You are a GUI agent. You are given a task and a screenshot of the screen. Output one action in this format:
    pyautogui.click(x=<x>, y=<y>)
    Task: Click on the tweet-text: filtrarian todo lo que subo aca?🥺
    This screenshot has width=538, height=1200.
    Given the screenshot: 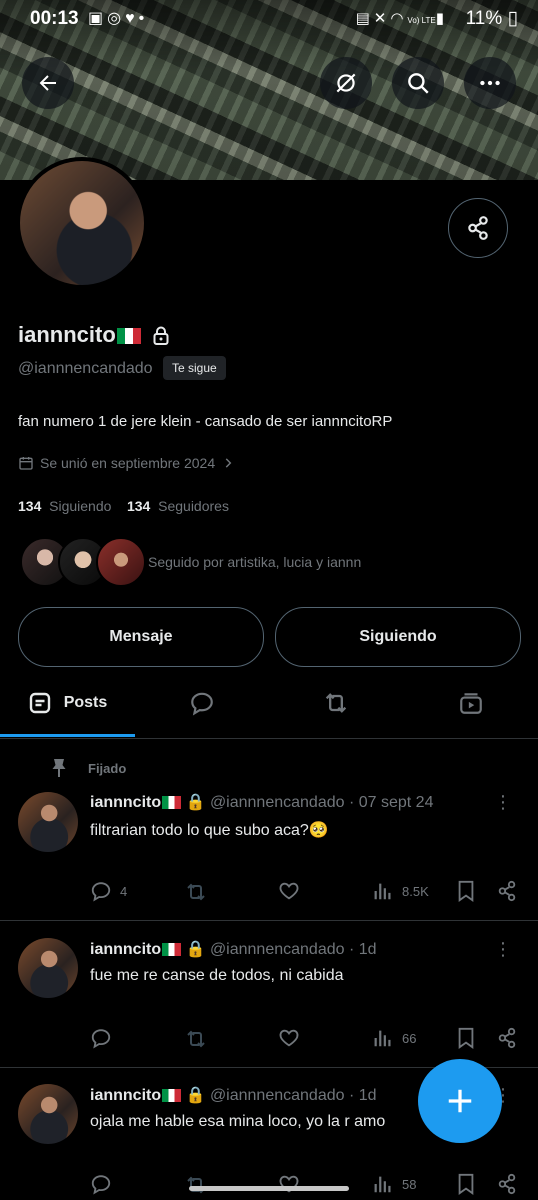 What is the action you would take?
    pyautogui.click(x=209, y=830)
    